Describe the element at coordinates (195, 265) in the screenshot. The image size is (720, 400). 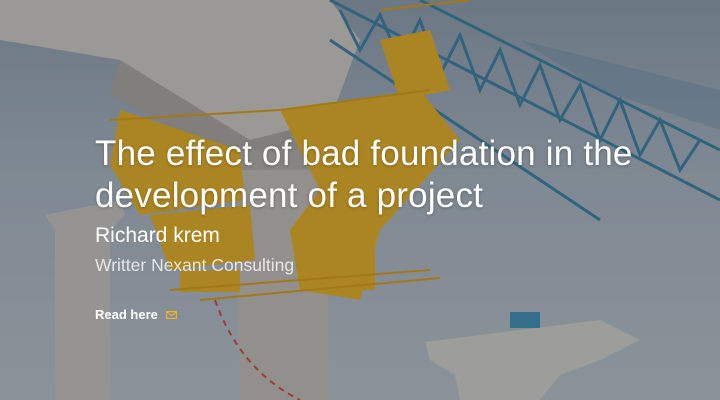
I see `author-role: Writter Nexant Consulting` at that location.